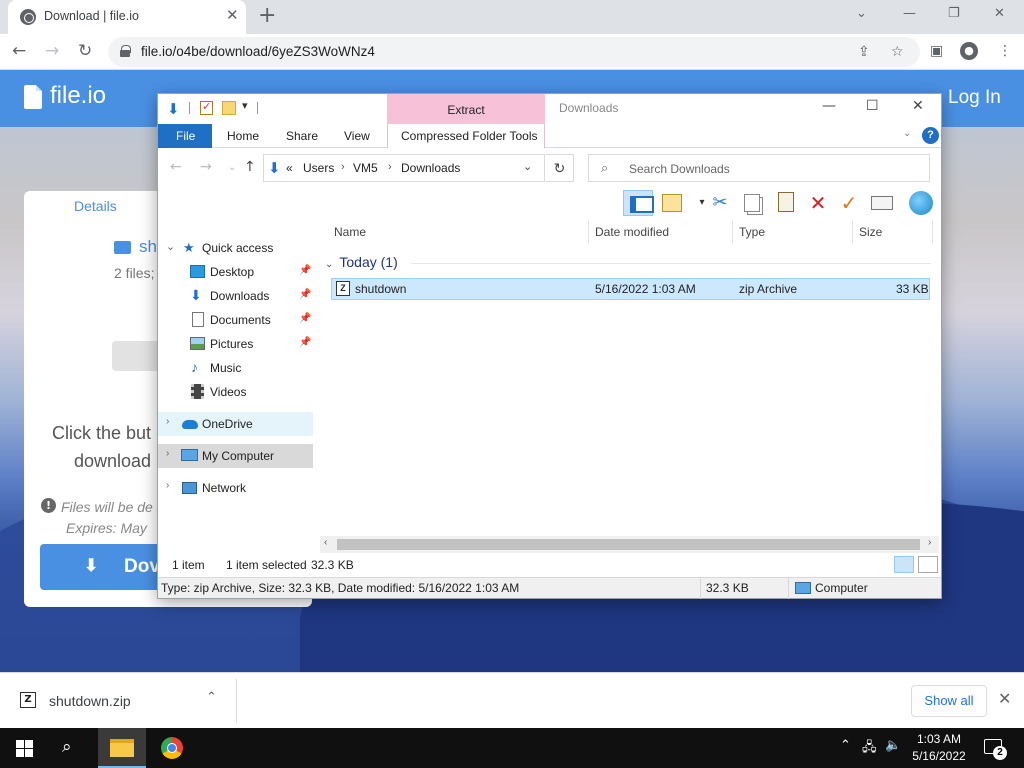 This screenshot has height=768, width=1024. I want to click on address-bar: file.io/o4be/download/6yeZS3WoWNz4 ⇪ ☆, so click(514, 52).